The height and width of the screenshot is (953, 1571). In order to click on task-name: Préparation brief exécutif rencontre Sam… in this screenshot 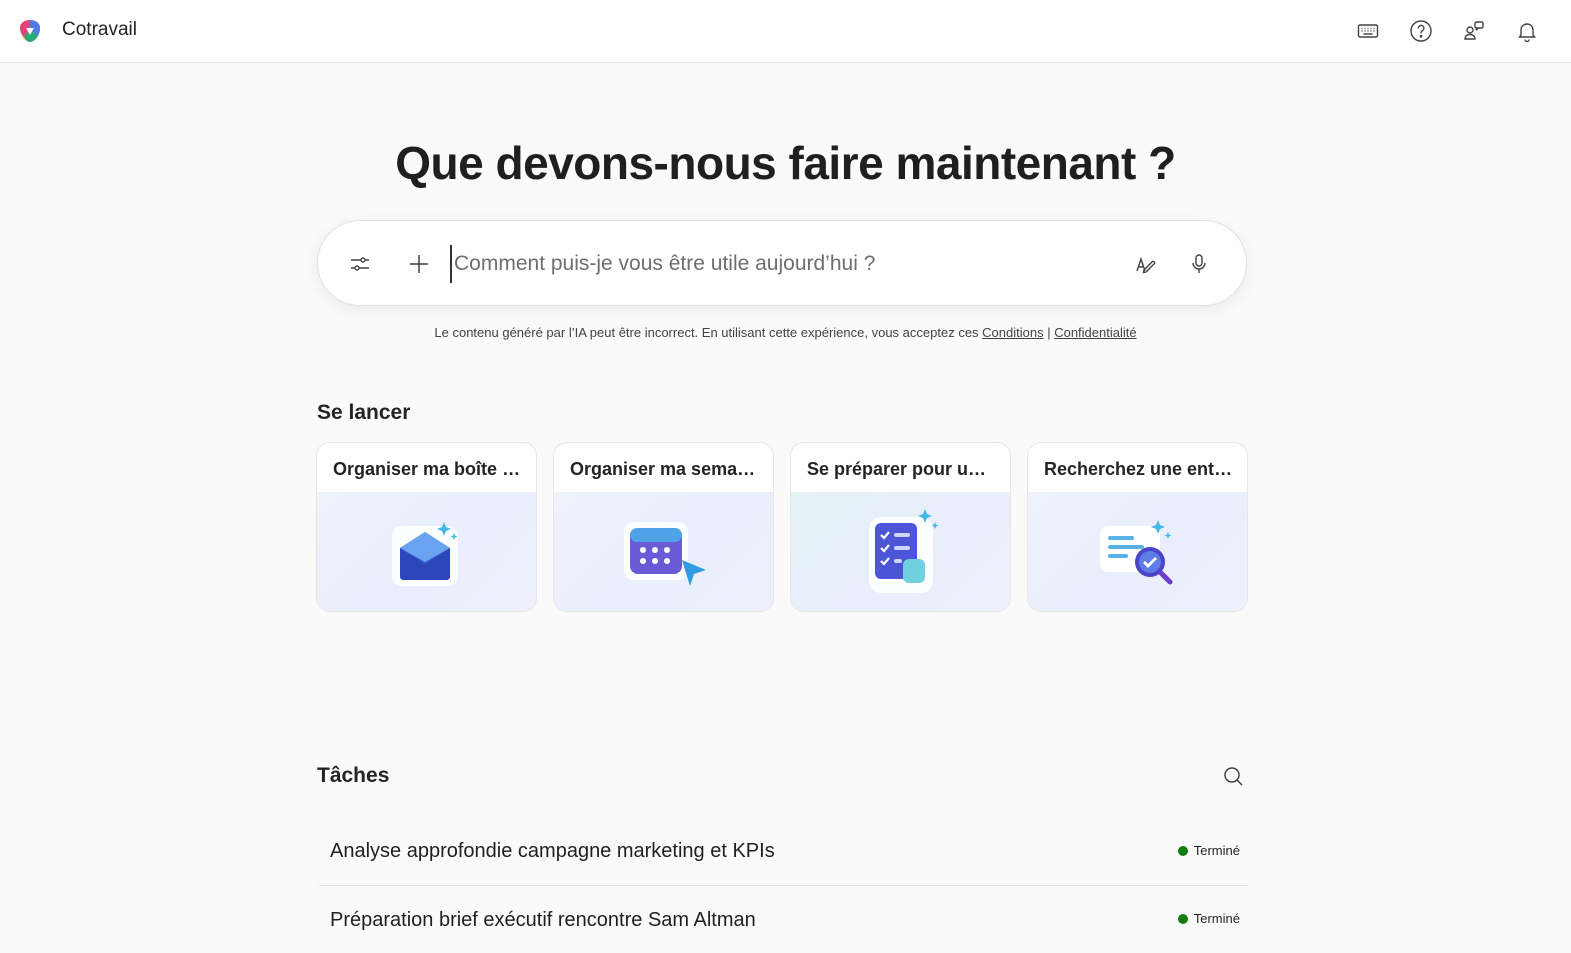, I will do `click(543, 920)`.